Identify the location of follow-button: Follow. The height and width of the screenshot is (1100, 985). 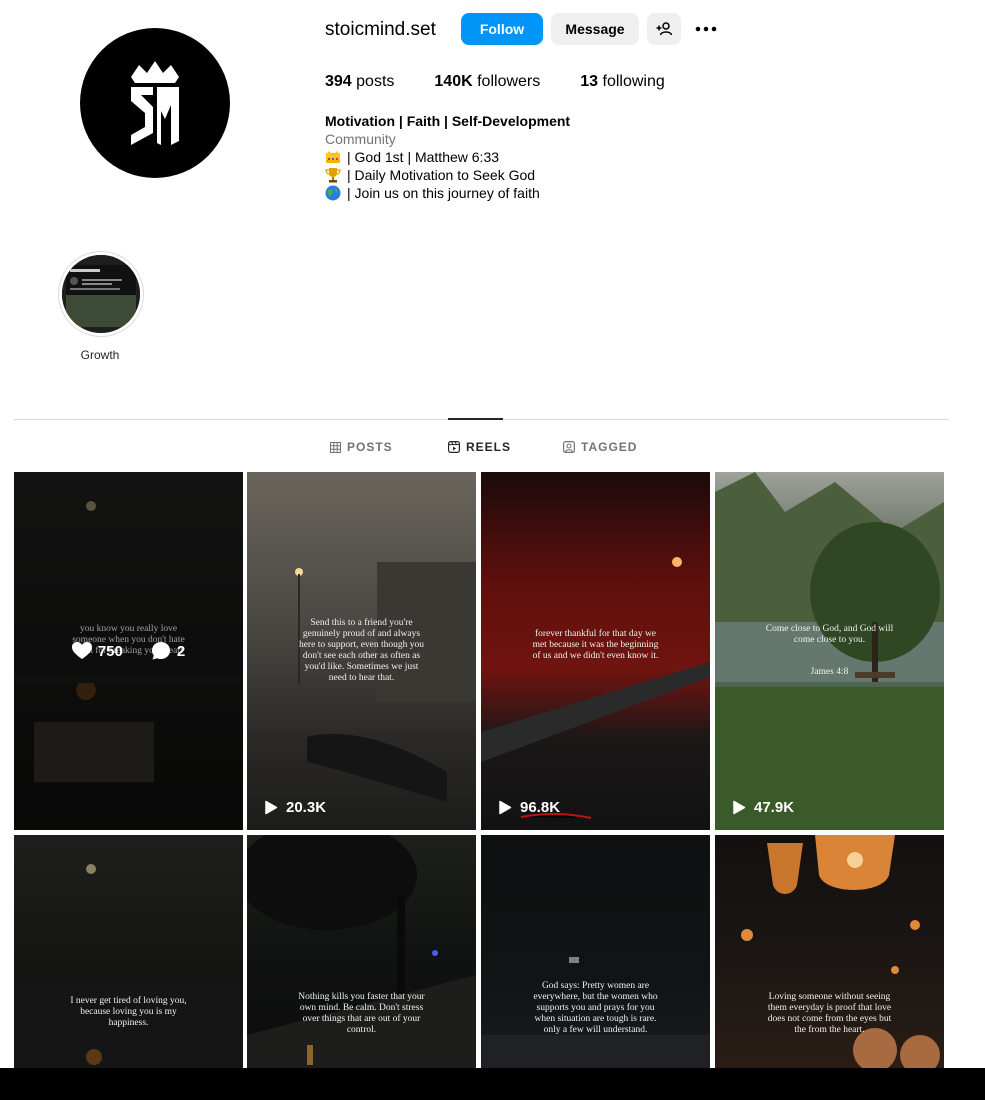
(502, 29).